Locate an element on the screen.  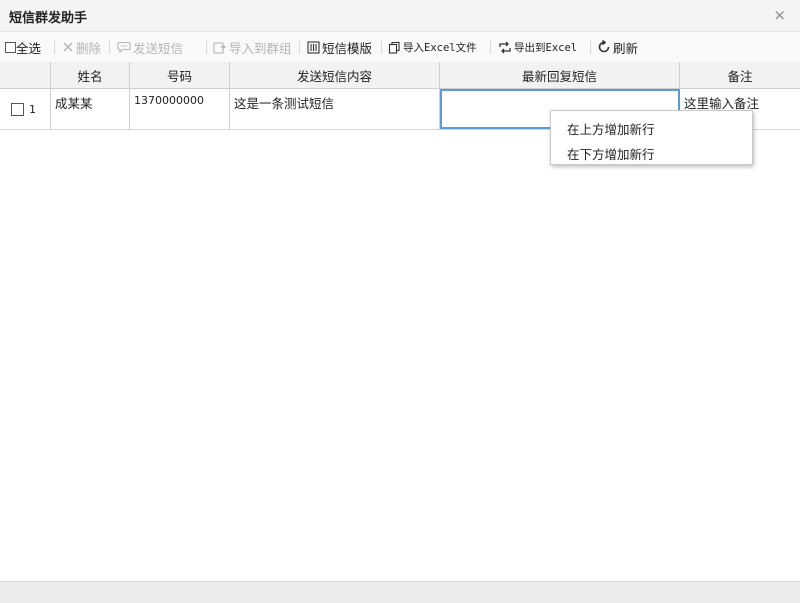
template-icon is located at coordinates (313, 47).